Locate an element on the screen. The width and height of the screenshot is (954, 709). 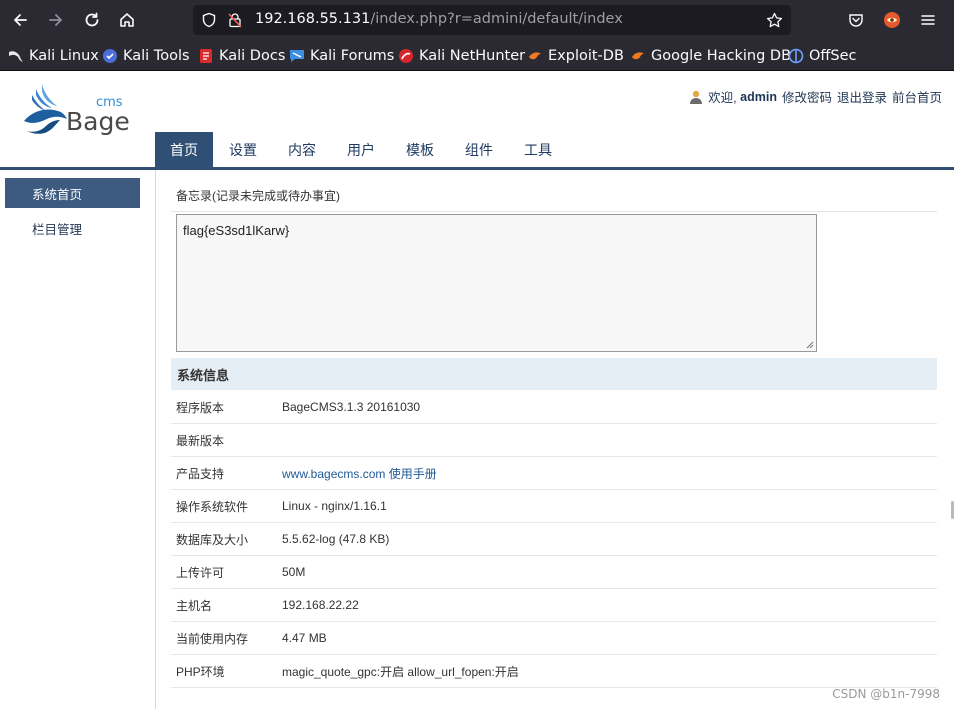
row-value: magic_quote_gpc:开启 allow_url_fopen:开启 is located at coordinates (400, 671).